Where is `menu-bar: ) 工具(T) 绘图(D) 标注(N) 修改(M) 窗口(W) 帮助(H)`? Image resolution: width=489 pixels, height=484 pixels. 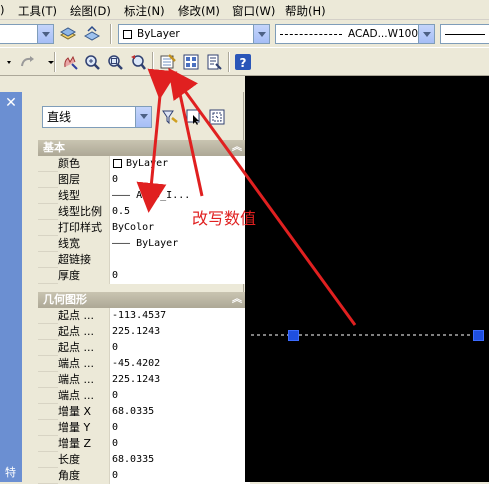
menu-bar: ) 工具(T) 绘图(D) 标注(N) 修改(M) 窗口(W) 帮助(H) is located at coordinates (244, 10).